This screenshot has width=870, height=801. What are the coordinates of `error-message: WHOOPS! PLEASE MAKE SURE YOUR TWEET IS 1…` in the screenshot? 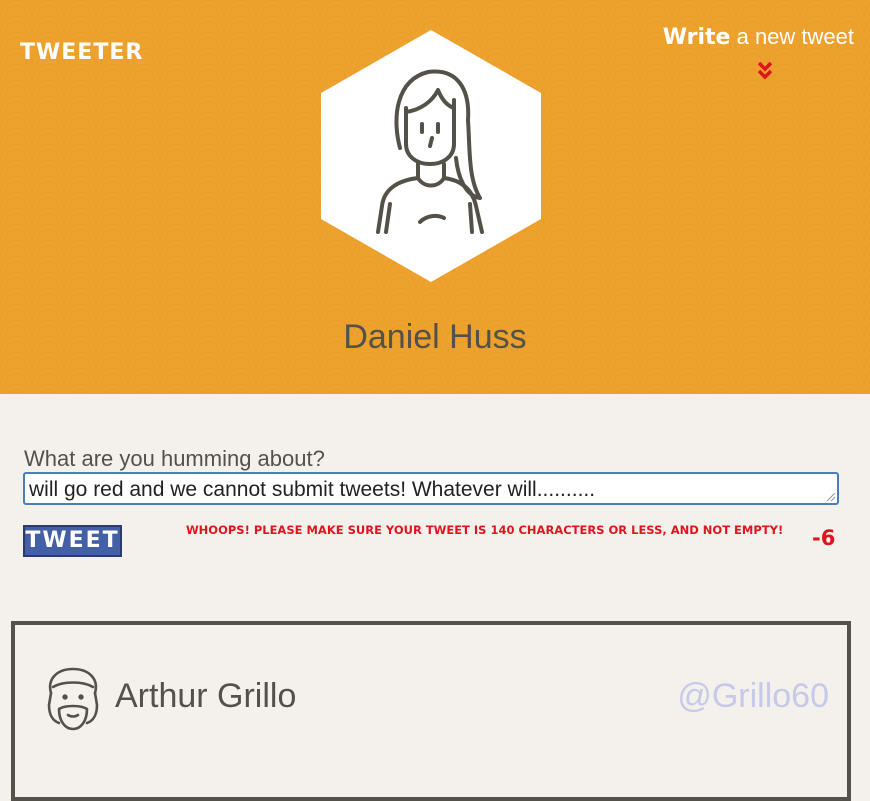 It's located at (485, 530).